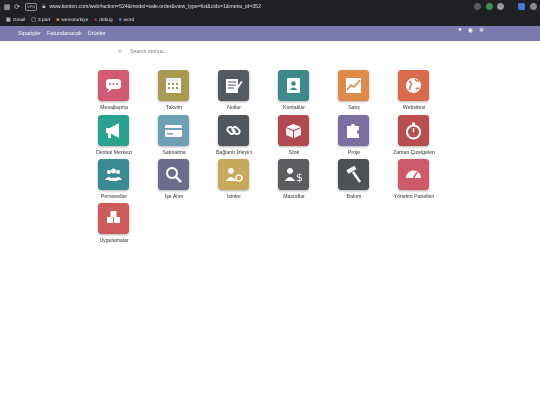 The image size is (540, 415). What do you see at coordinates (234, 197) in the screenshot?
I see `app-label: İzinler` at bounding box center [234, 197].